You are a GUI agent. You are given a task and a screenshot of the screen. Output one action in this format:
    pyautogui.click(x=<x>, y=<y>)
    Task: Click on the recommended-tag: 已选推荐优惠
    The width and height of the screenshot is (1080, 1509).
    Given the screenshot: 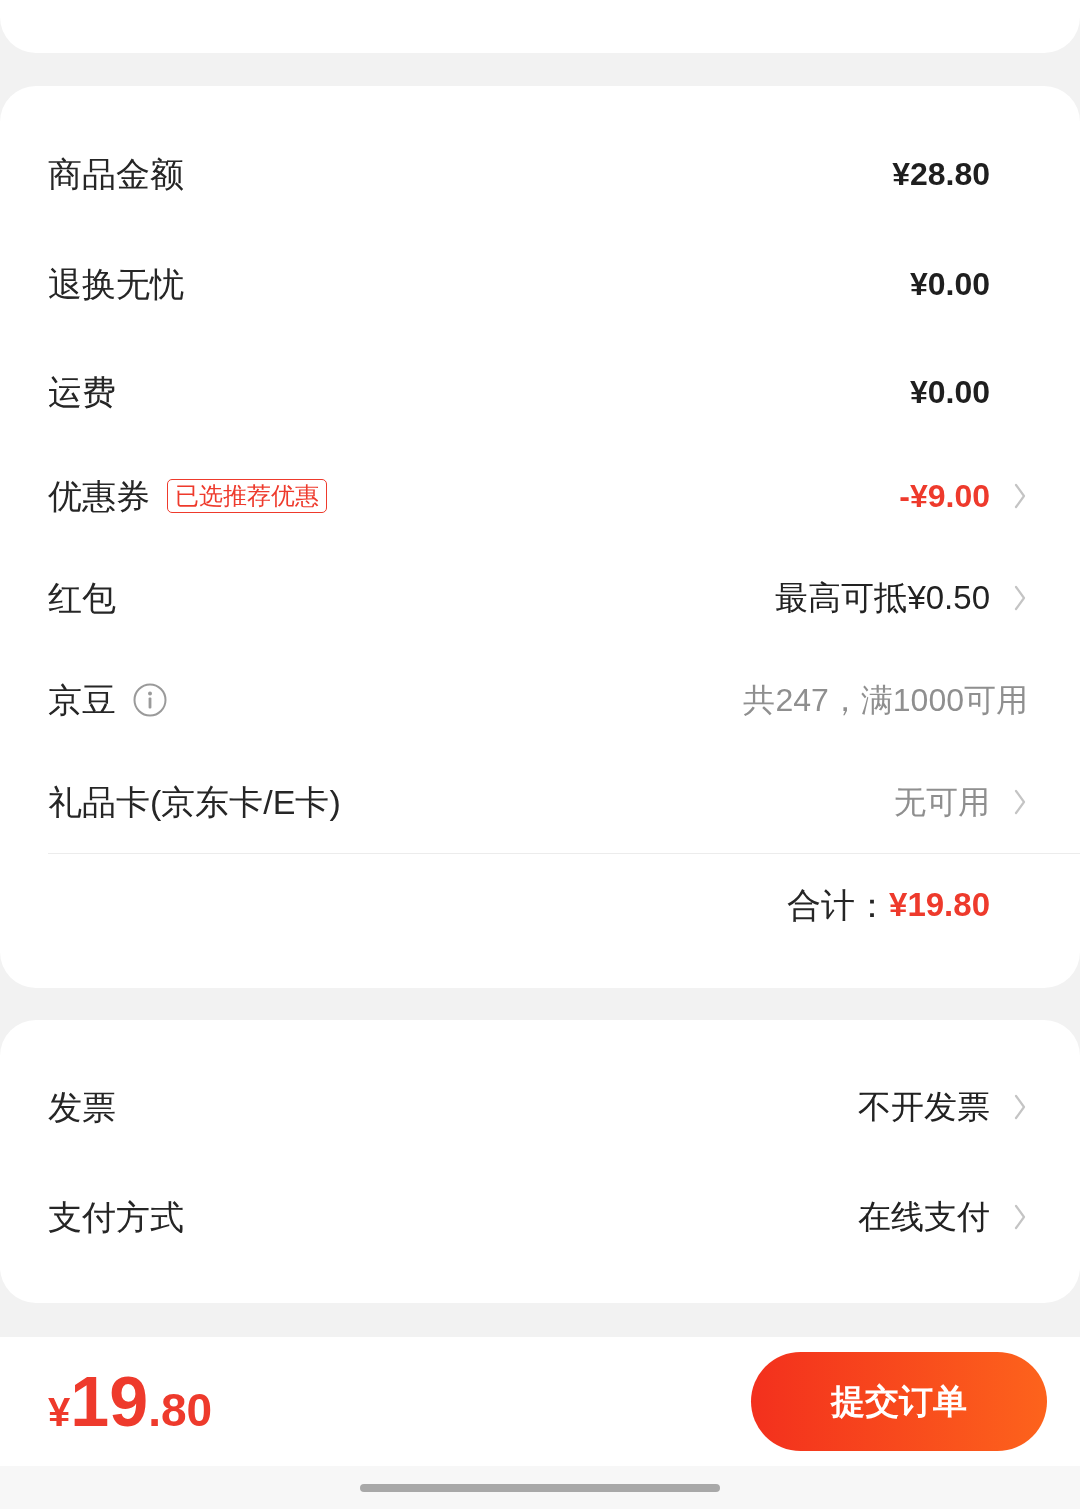 What is the action you would take?
    pyautogui.click(x=247, y=496)
    